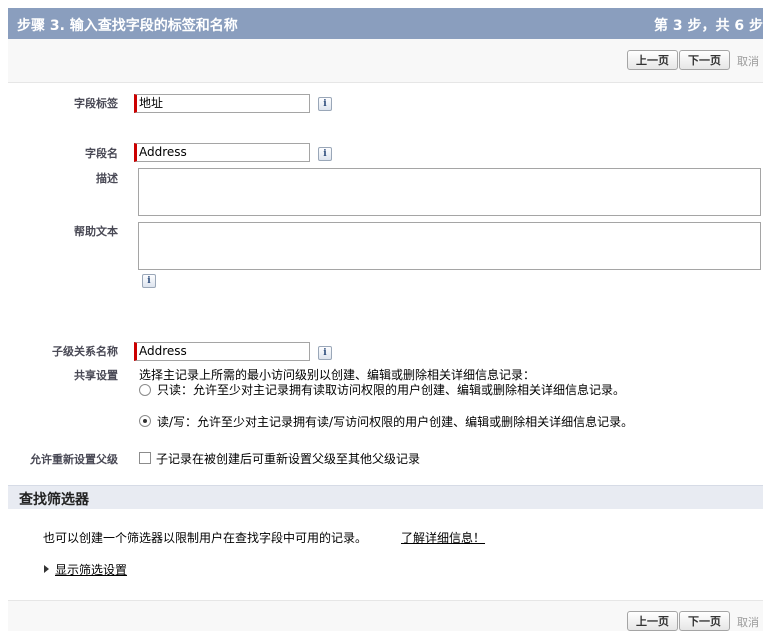 The image size is (763, 632). What do you see at coordinates (46, 569) in the screenshot?
I see `expand-triangle-icon` at bounding box center [46, 569].